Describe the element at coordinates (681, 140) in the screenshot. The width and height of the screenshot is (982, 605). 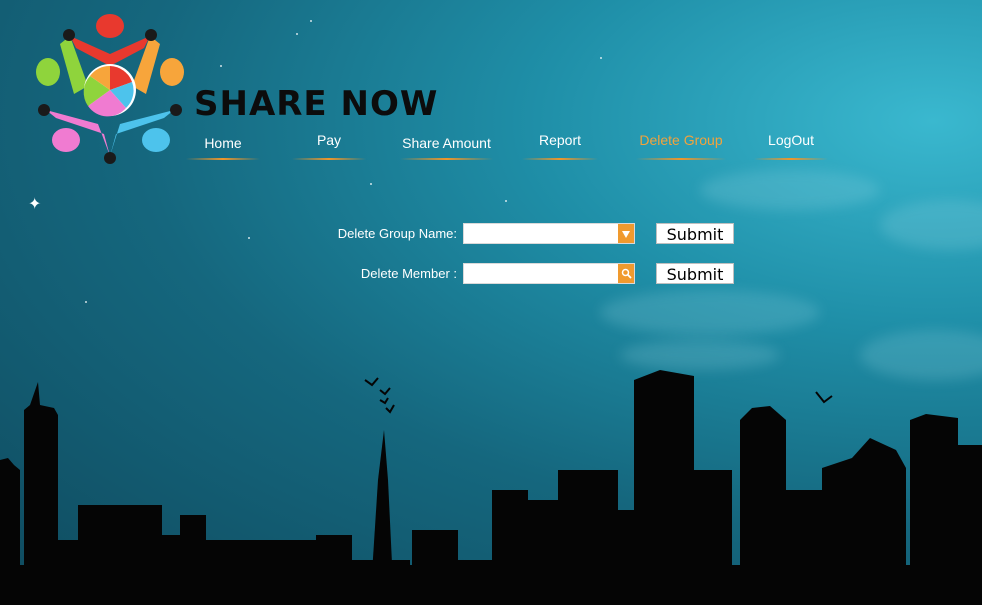
I see `nav-delete-group-label: Delete Group` at that location.